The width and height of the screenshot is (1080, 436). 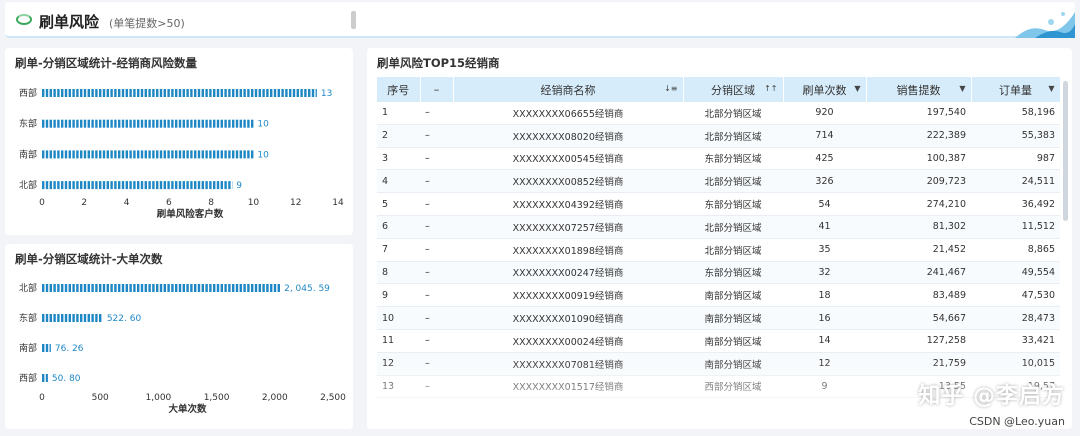 What do you see at coordinates (733, 89) in the screenshot?
I see `col-header-region: 分销区域 ↑↑` at bounding box center [733, 89].